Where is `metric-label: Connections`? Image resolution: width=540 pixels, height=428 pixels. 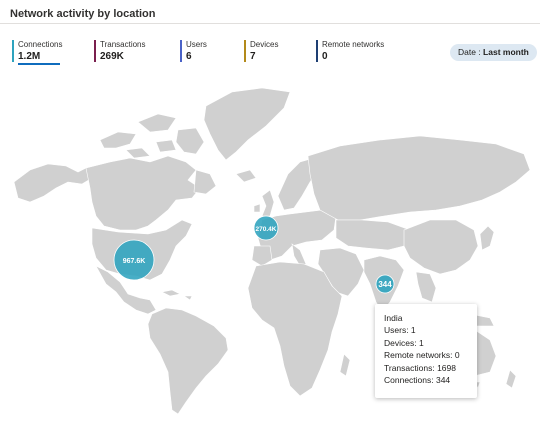
metric-label: Connections is located at coordinates (40, 44).